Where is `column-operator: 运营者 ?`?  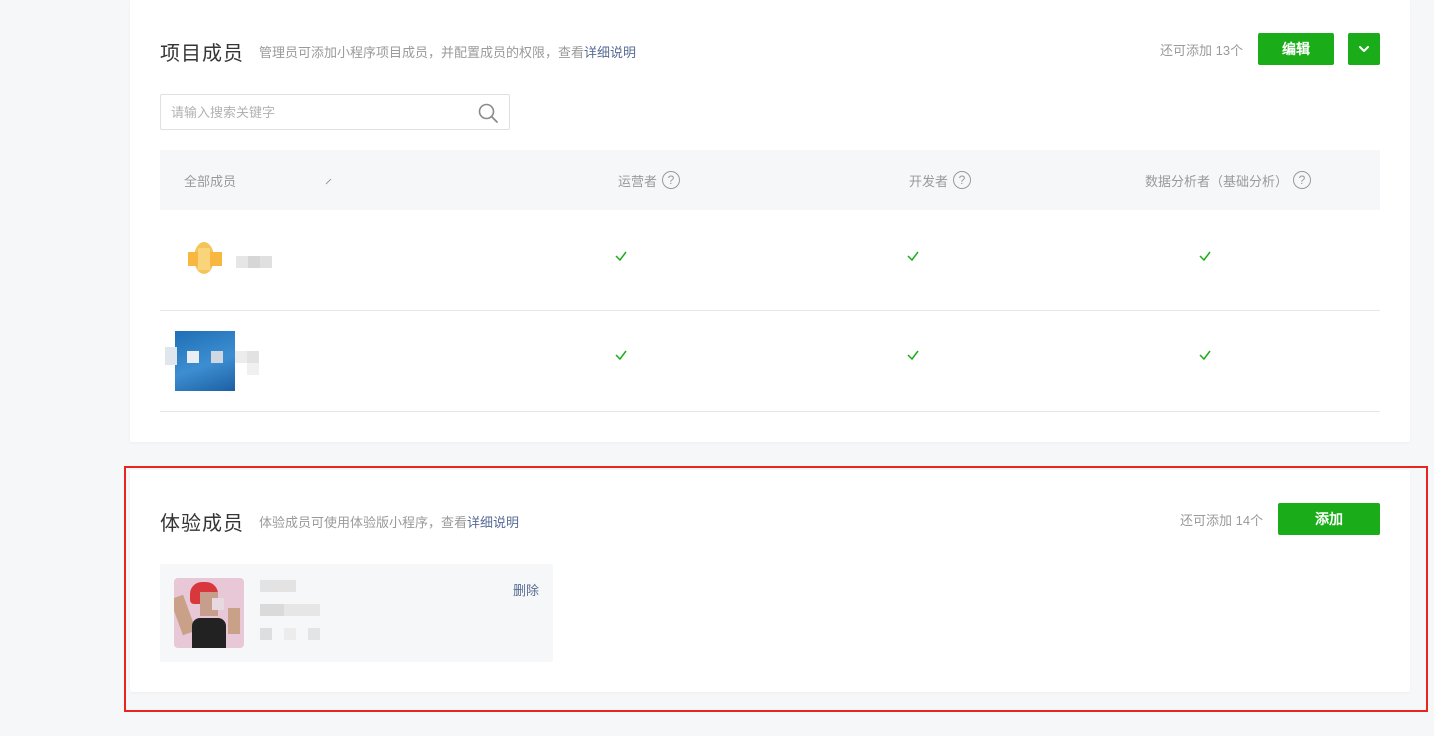
column-operator: 运营者 ? is located at coordinates (649, 180).